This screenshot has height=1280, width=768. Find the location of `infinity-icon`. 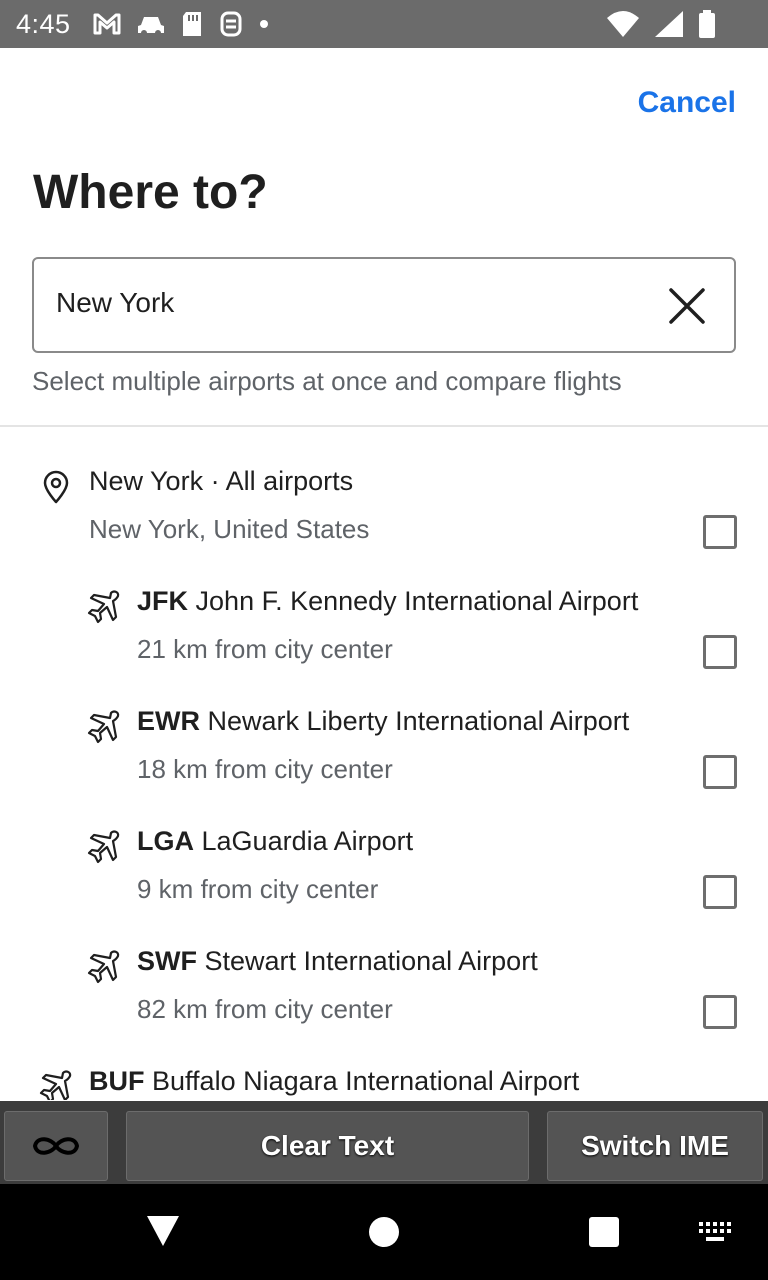

infinity-icon is located at coordinates (56, 1146).